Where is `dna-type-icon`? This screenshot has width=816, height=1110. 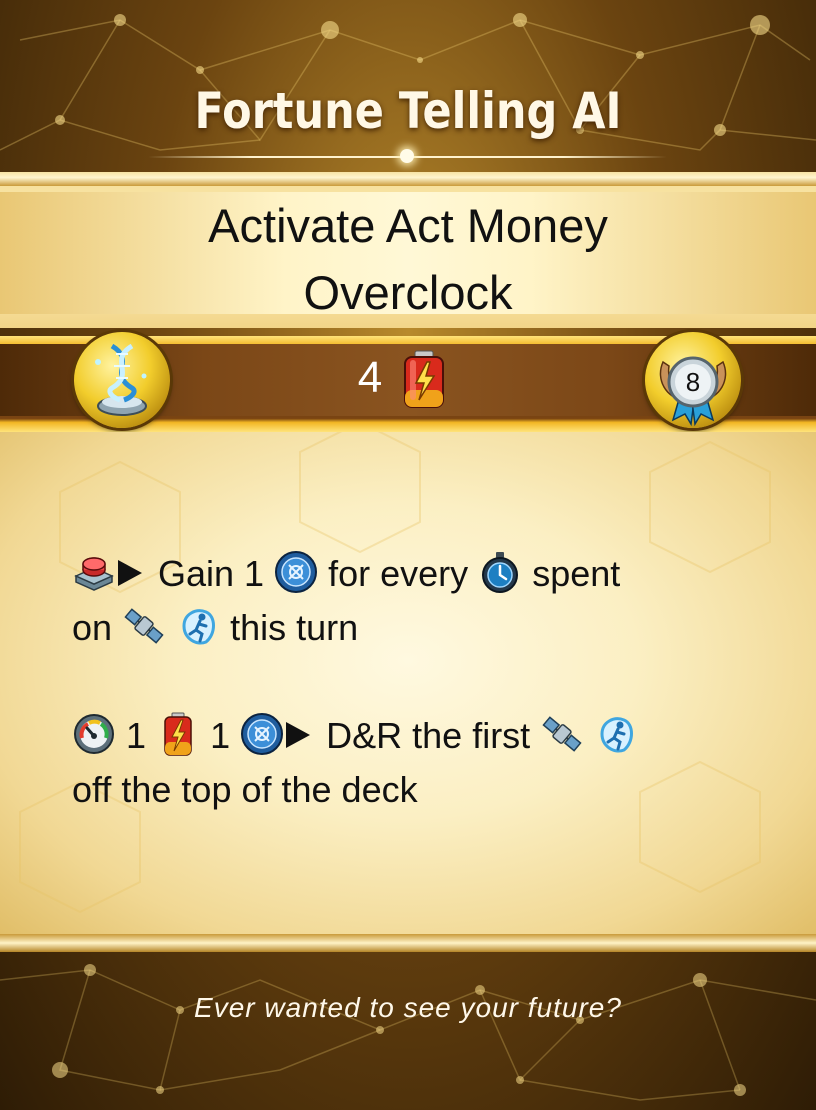 dna-type-icon is located at coordinates (122, 380).